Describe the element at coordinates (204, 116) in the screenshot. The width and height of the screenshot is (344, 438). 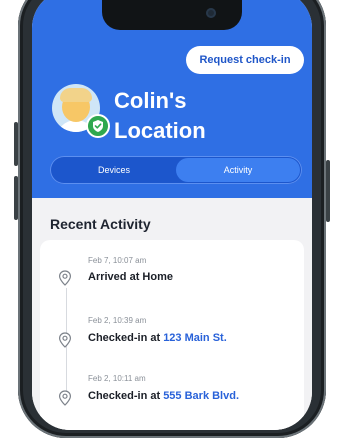
I see `page-title: Colin's Location` at that location.